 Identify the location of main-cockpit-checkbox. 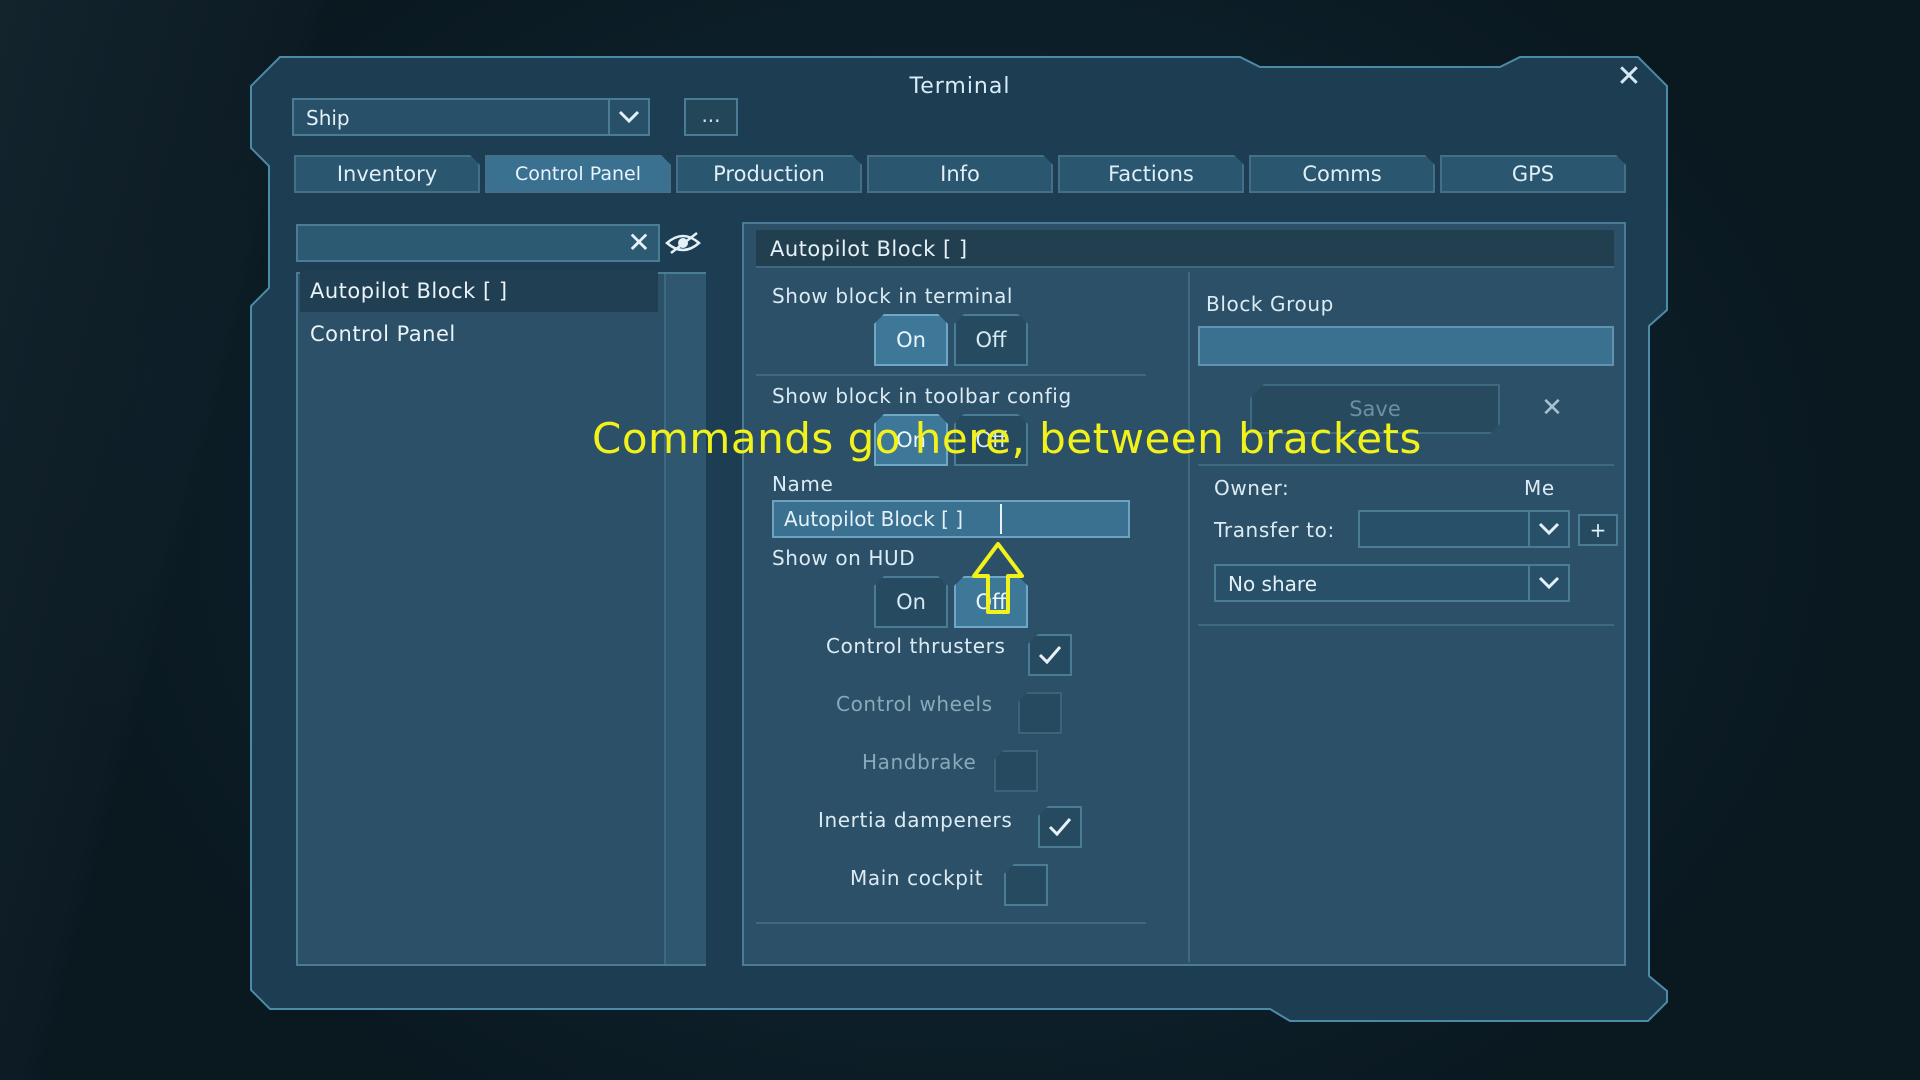
(1026, 885).